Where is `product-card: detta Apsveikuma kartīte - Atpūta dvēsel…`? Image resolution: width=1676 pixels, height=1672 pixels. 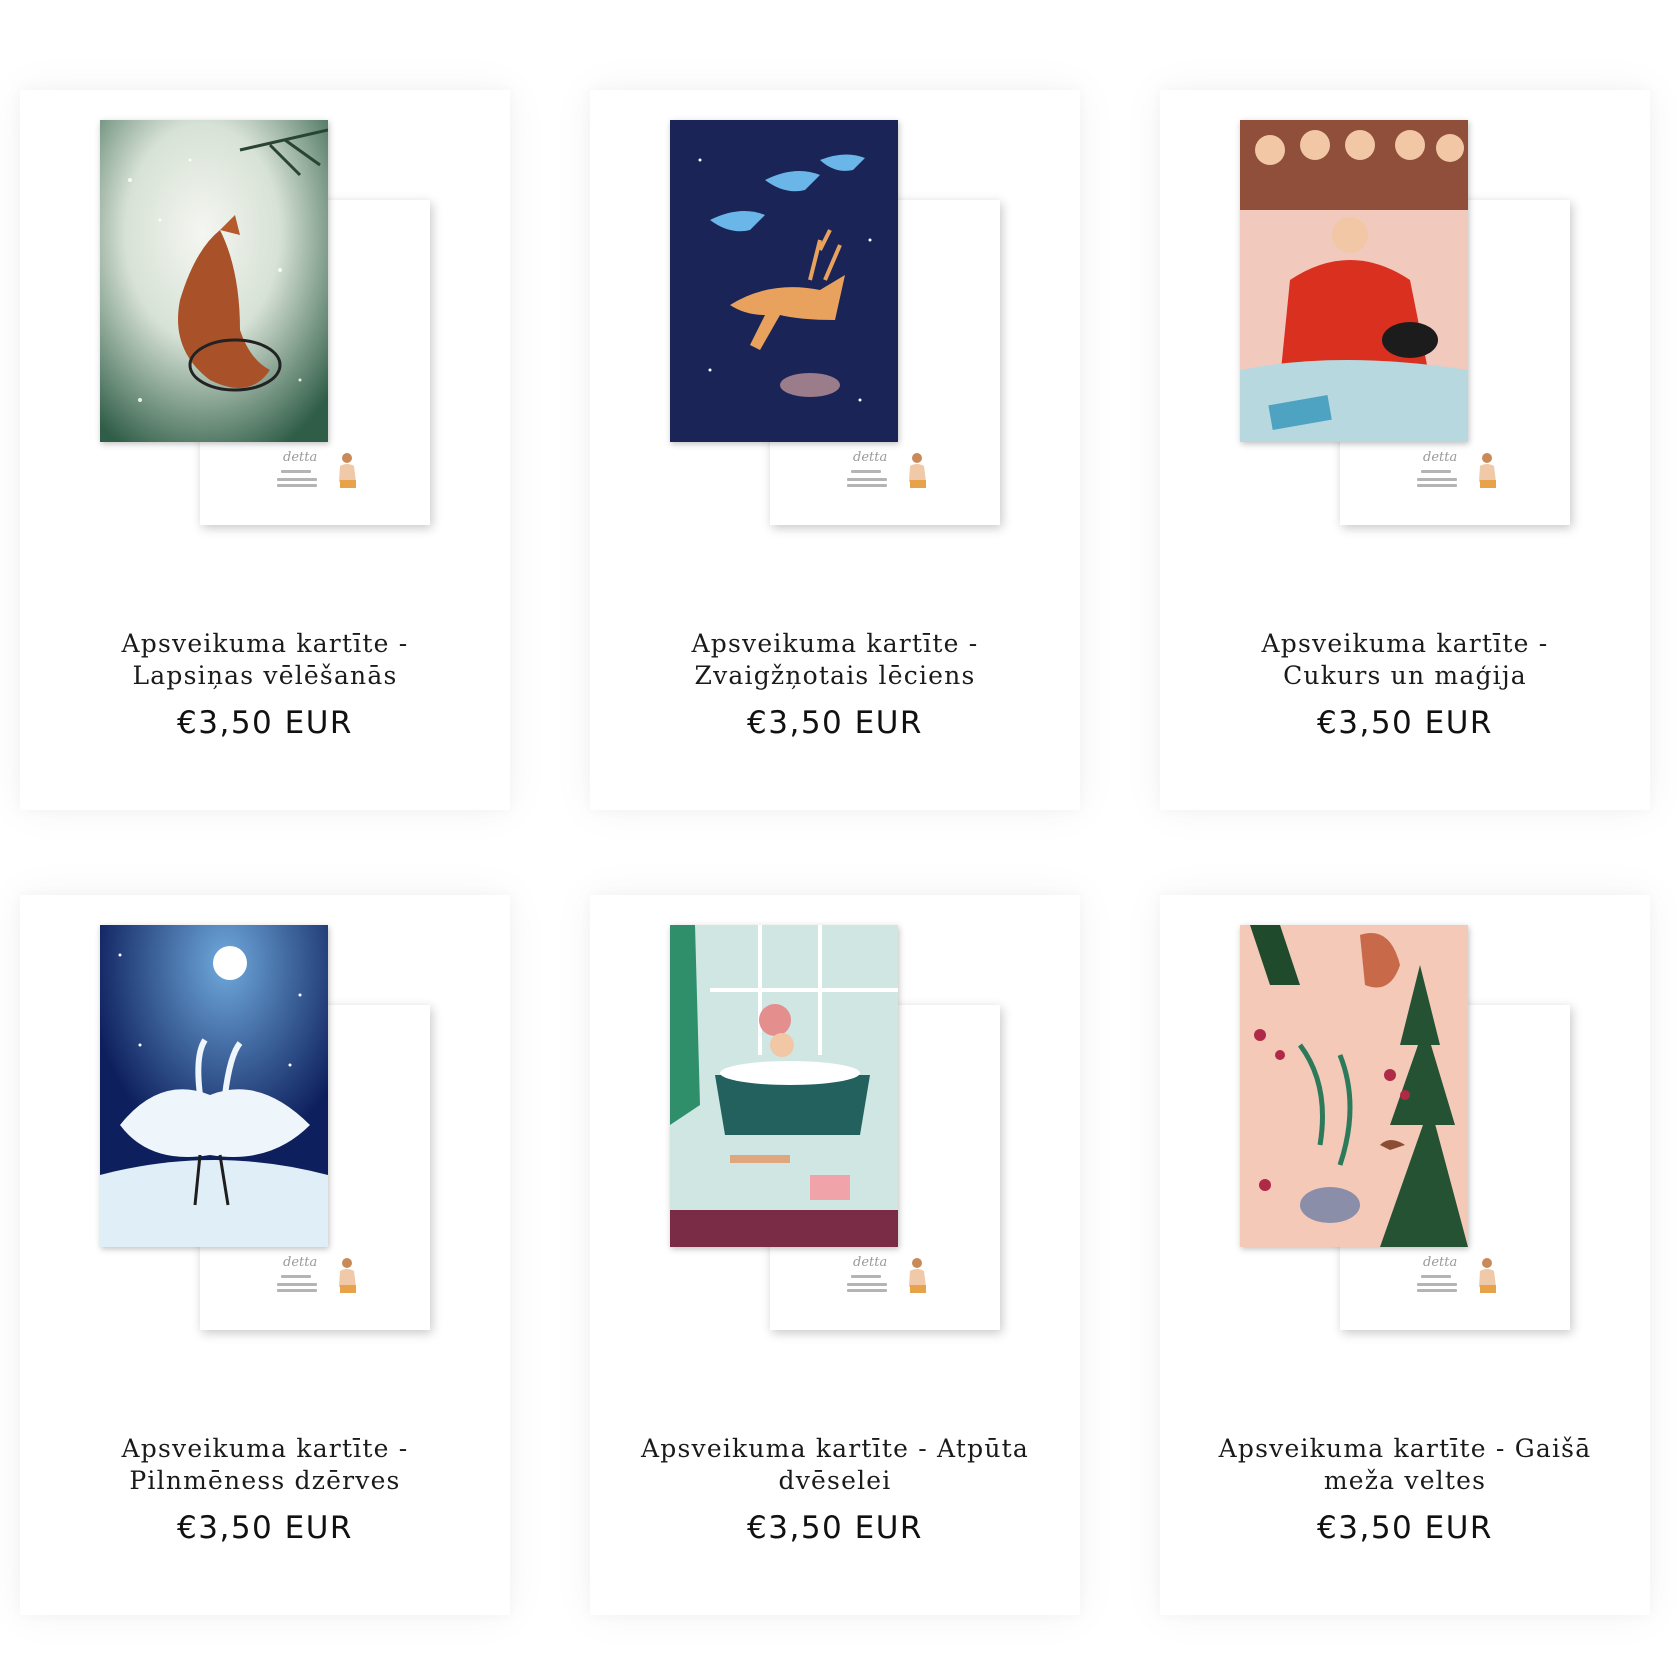 product-card: detta Apsveikuma kartīte - Atpūta dvēsel… is located at coordinates (835, 1255).